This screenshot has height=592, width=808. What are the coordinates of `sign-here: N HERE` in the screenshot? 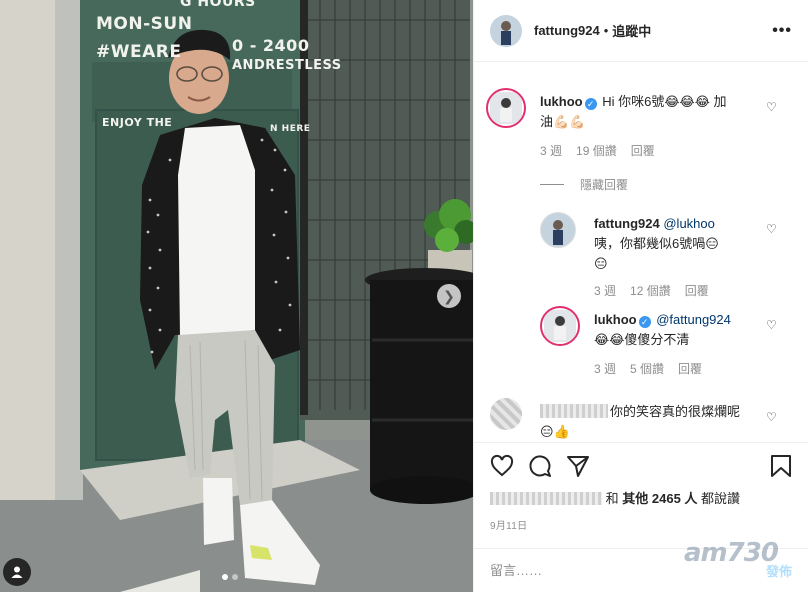 It's located at (290, 129).